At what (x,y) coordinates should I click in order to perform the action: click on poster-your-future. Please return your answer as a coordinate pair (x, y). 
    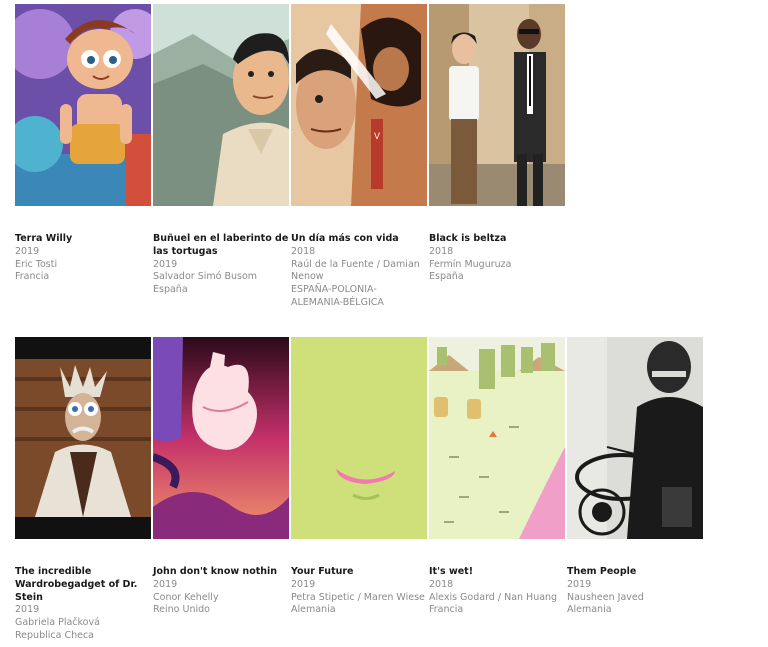
    Looking at the image, I should click on (359, 438).